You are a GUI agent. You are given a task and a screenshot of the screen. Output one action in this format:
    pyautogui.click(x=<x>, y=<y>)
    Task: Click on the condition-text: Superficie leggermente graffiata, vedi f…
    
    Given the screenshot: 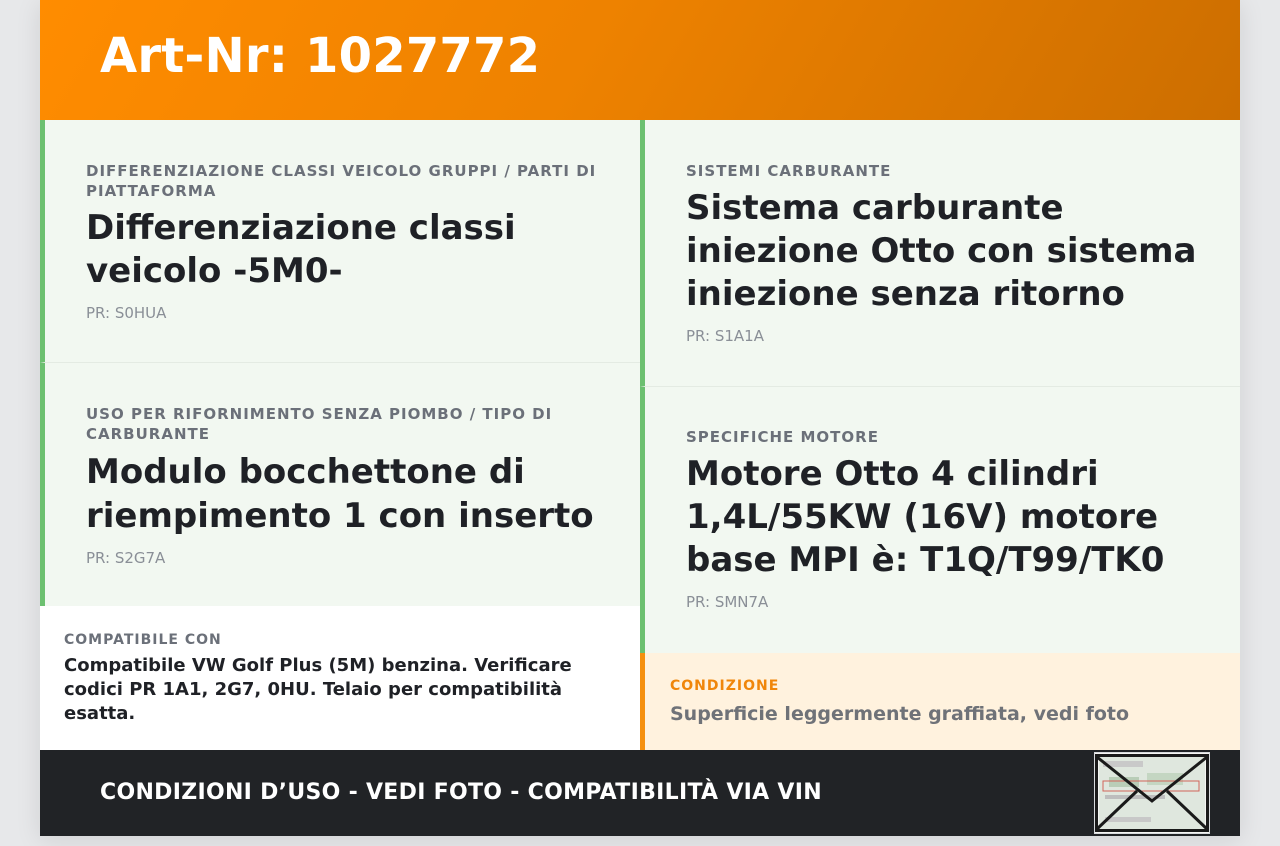 What is the action you would take?
    pyautogui.click(x=900, y=714)
    